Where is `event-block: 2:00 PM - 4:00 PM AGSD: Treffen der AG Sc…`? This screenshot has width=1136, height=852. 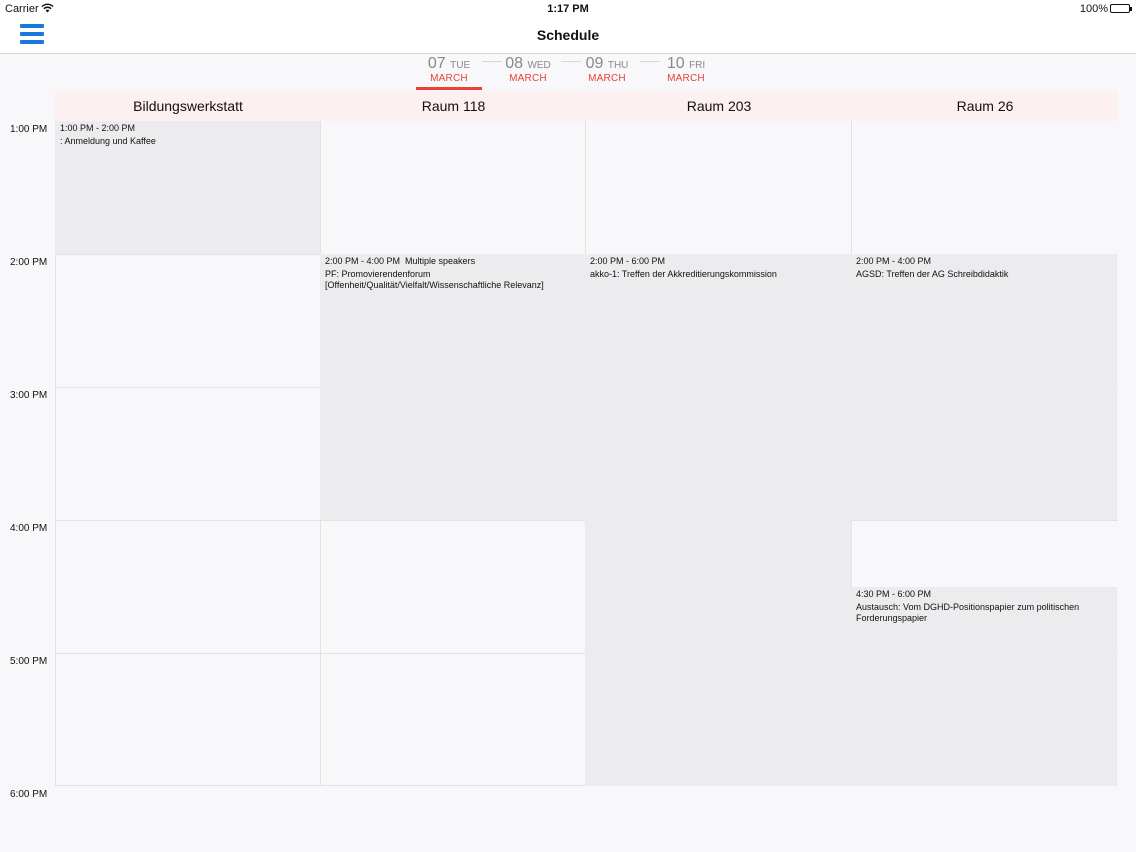
event-block: 2:00 PM - 4:00 PM AGSD: Treffen der AG Sc… is located at coordinates (984, 387).